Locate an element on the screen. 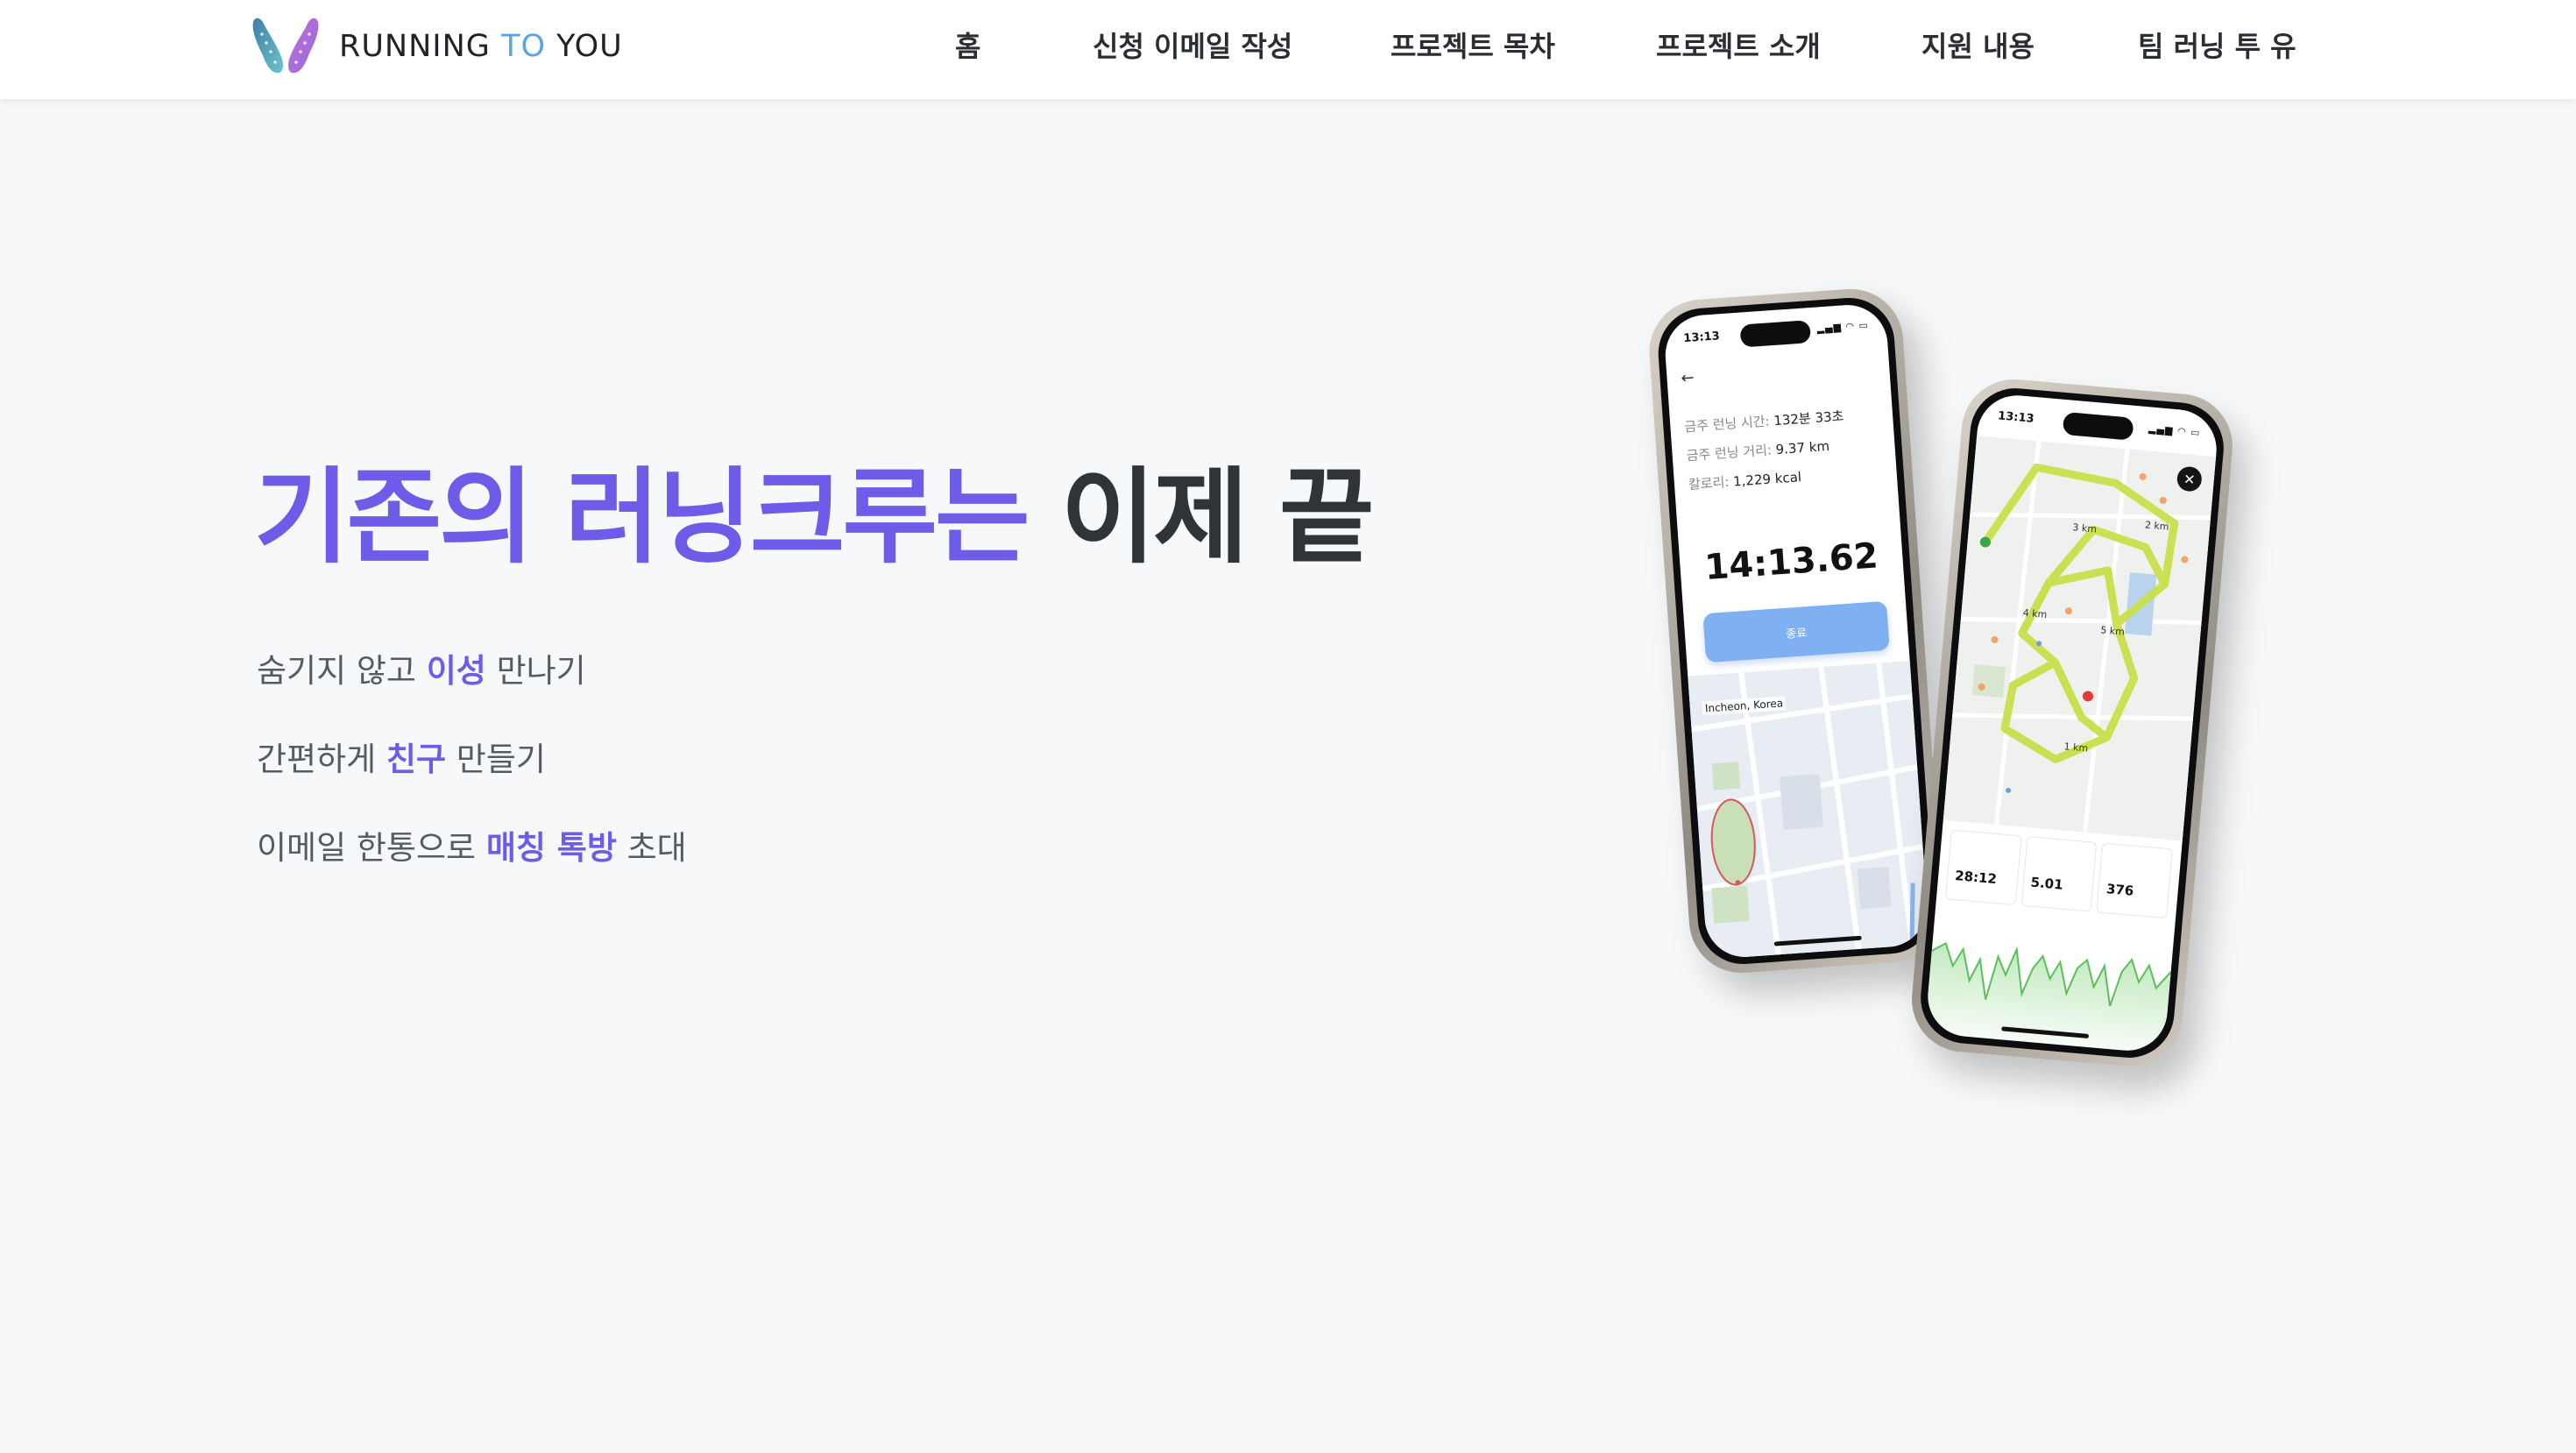 The width and height of the screenshot is (2576, 1453). end-run-button: 종료 is located at coordinates (1796, 631).